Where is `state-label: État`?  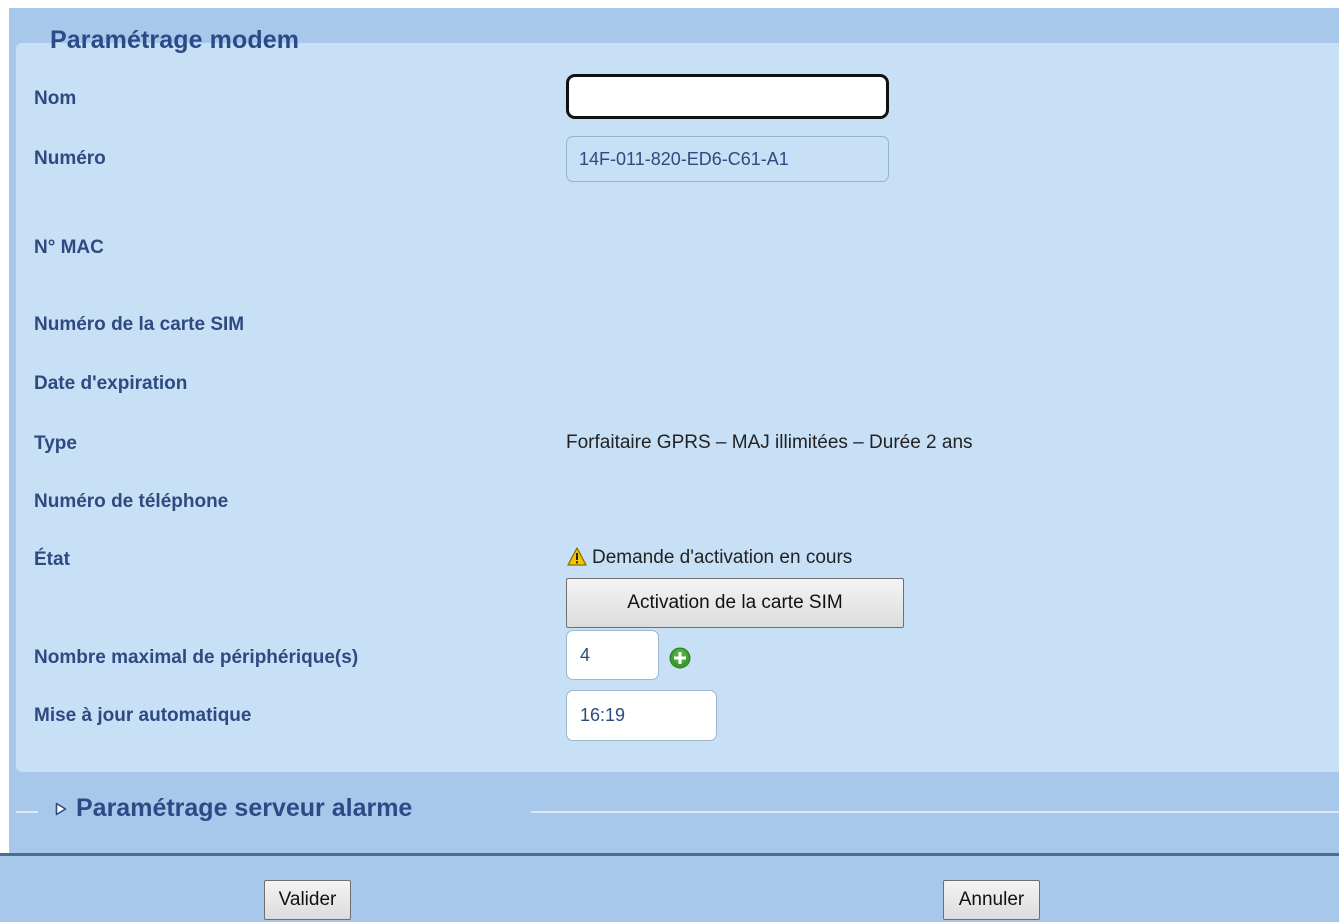 state-label: État is located at coordinates (52, 559).